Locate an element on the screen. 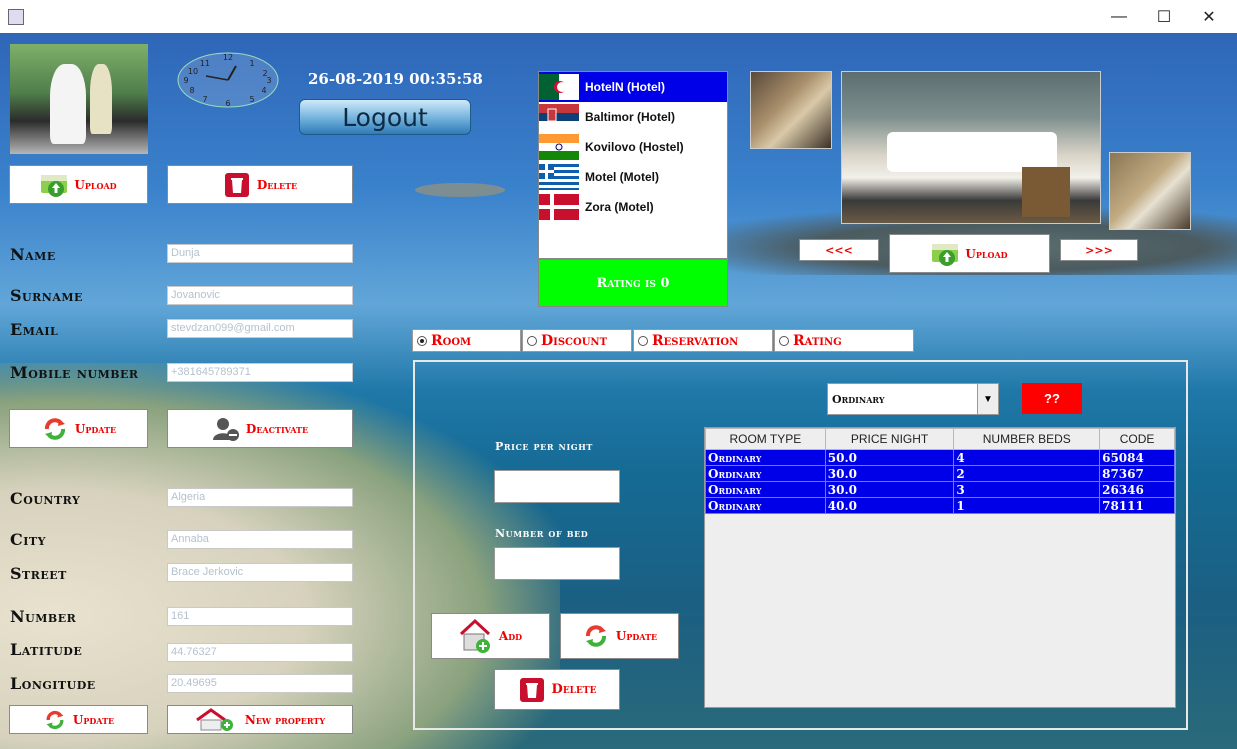 The width and height of the screenshot is (1237, 749). property-item: HotelN (Hotel) is located at coordinates (633, 87).